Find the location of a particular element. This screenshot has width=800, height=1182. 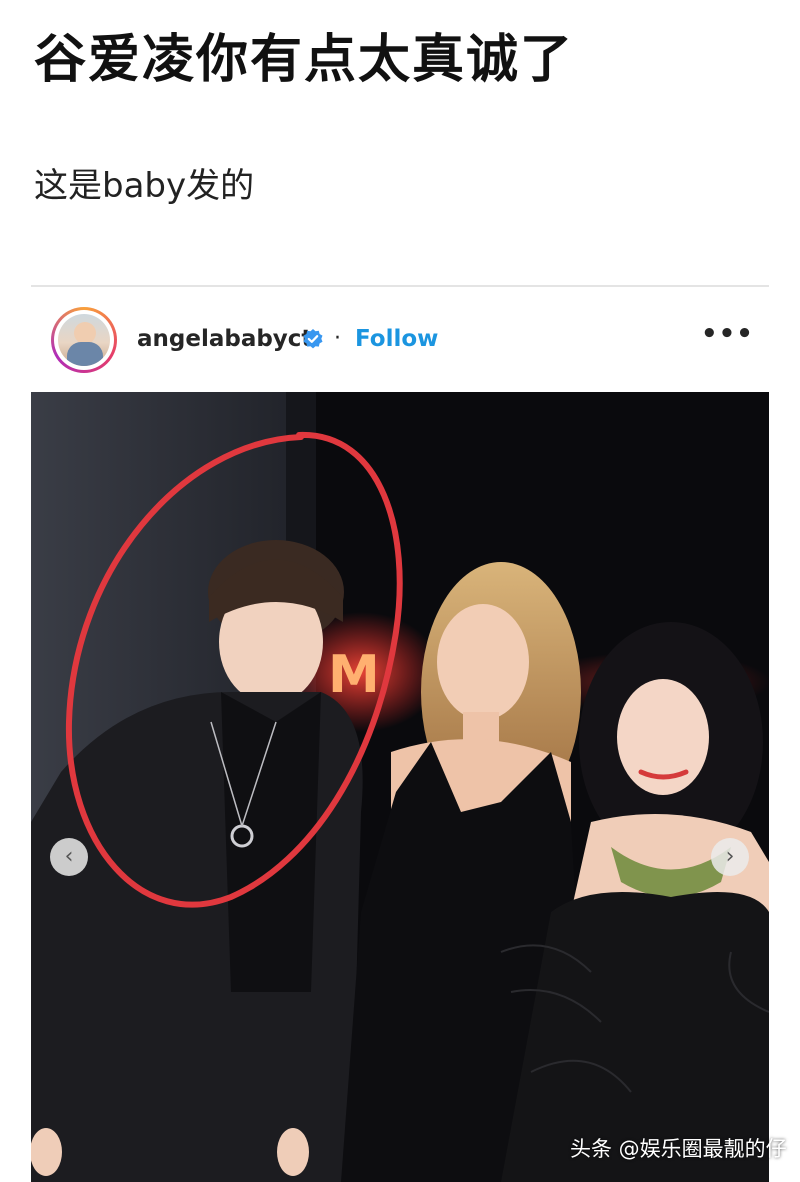

svg-text: M is located at coordinates (354, 675).